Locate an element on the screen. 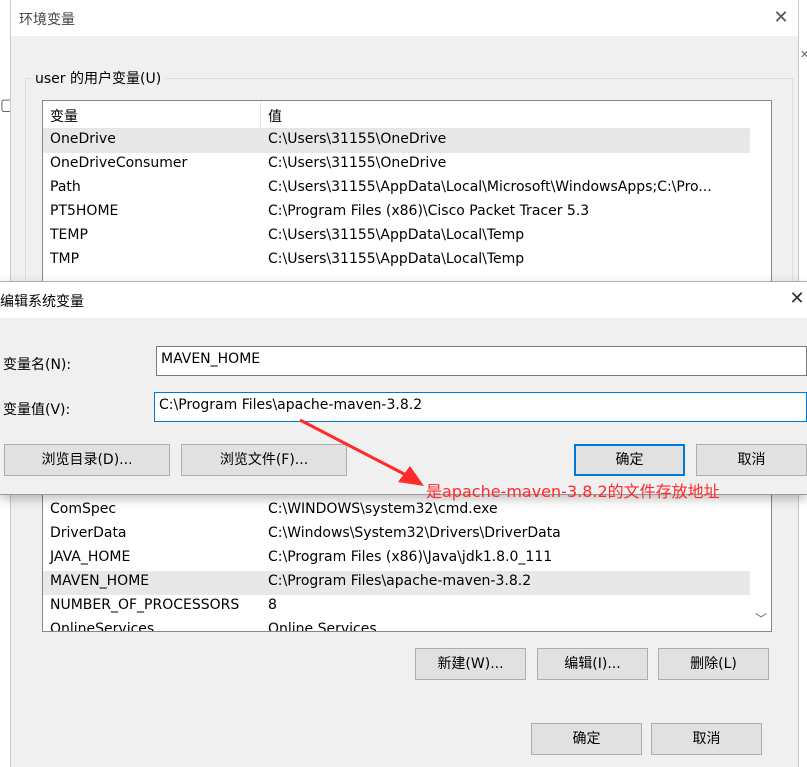 Image resolution: width=807 pixels, height=767 pixels. annotation-text: 是apache-maven-3.8.2的文件存放地址 is located at coordinates (573, 491).